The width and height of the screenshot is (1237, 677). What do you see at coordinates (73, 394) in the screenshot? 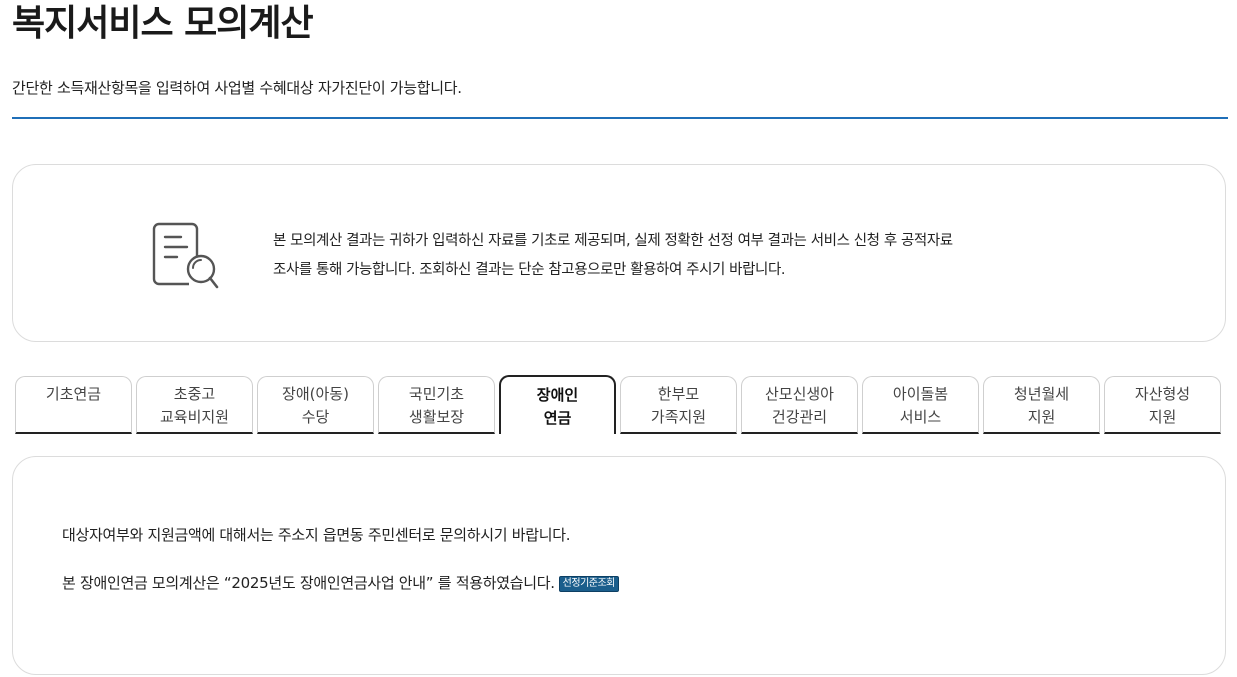
I see `tab-label: 기초연금` at bounding box center [73, 394].